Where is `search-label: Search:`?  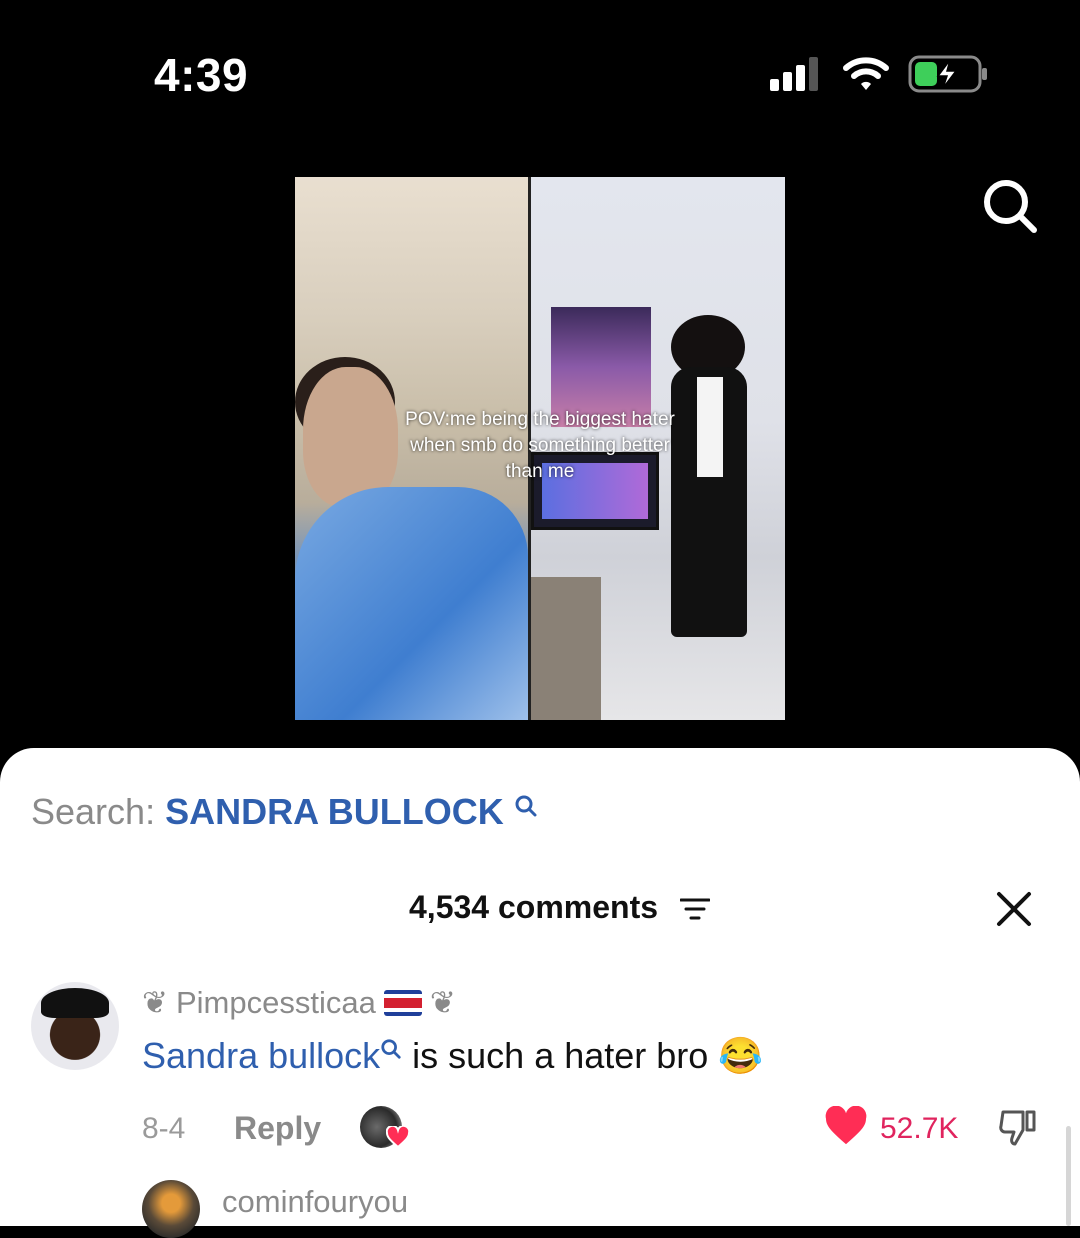 search-label: Search: is located at coordinates (93, 811).